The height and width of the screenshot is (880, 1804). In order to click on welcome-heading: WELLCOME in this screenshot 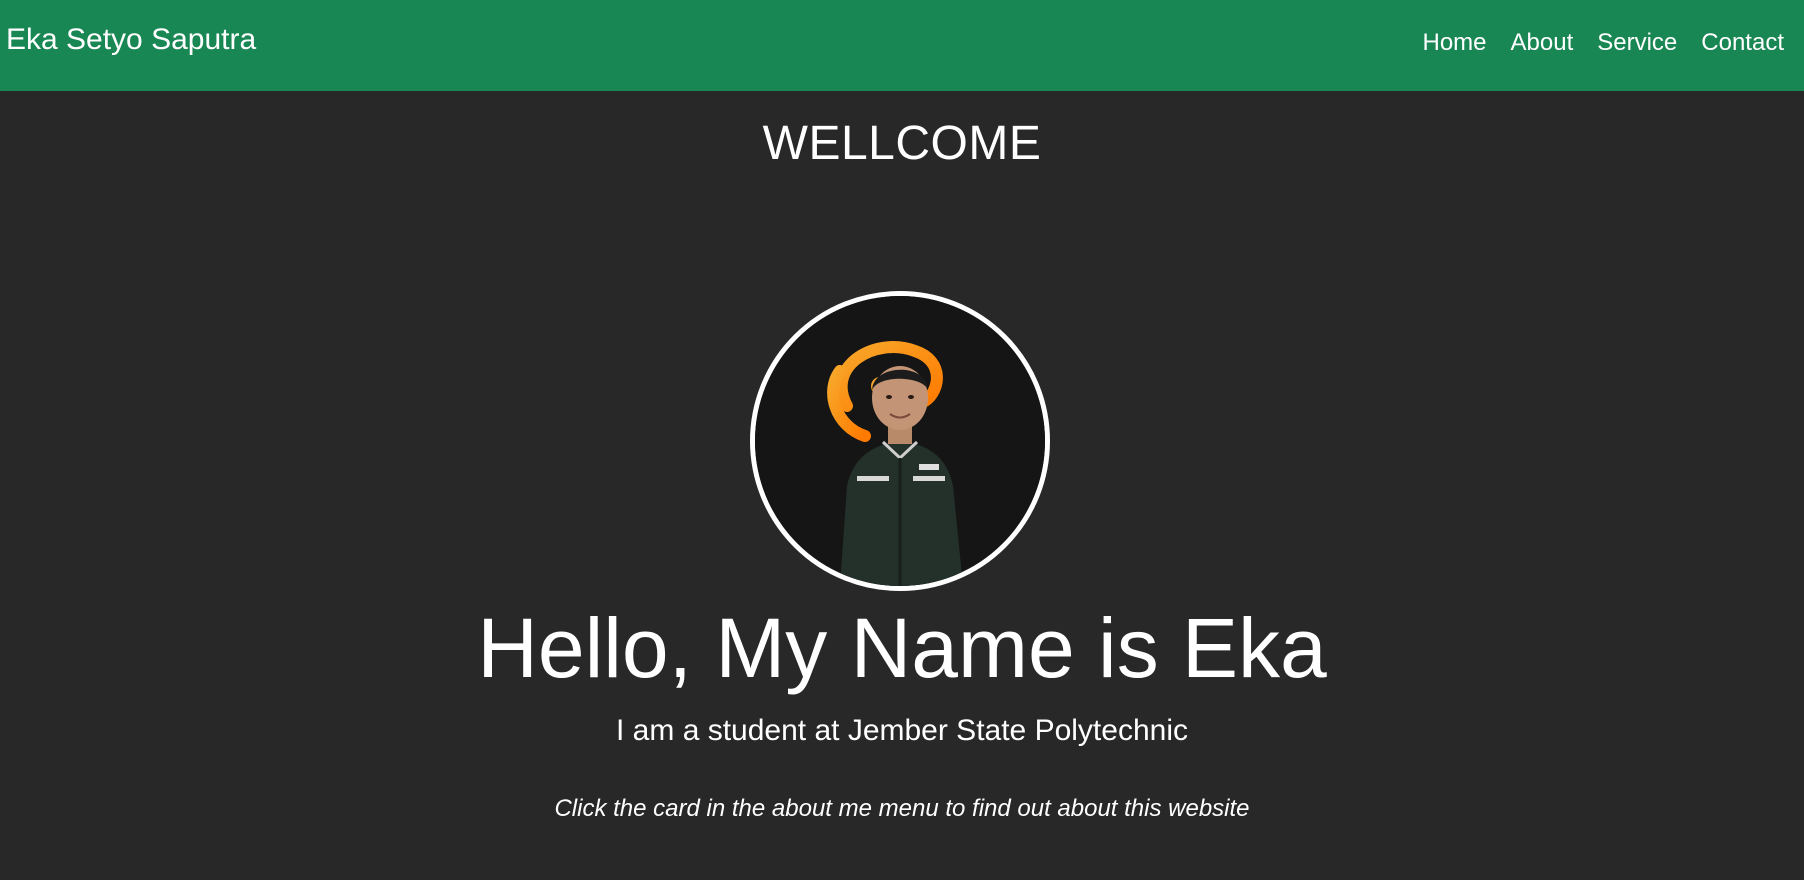, I will do `click(902, 143)`.